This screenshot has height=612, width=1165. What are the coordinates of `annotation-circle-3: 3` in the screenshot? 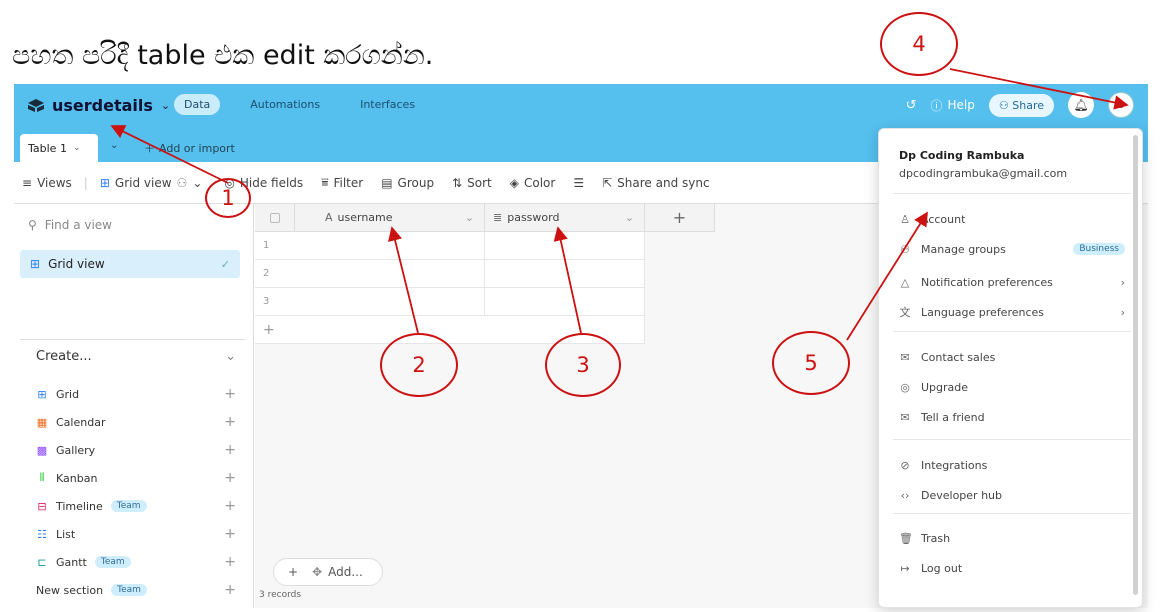 It's located at (583, 365).